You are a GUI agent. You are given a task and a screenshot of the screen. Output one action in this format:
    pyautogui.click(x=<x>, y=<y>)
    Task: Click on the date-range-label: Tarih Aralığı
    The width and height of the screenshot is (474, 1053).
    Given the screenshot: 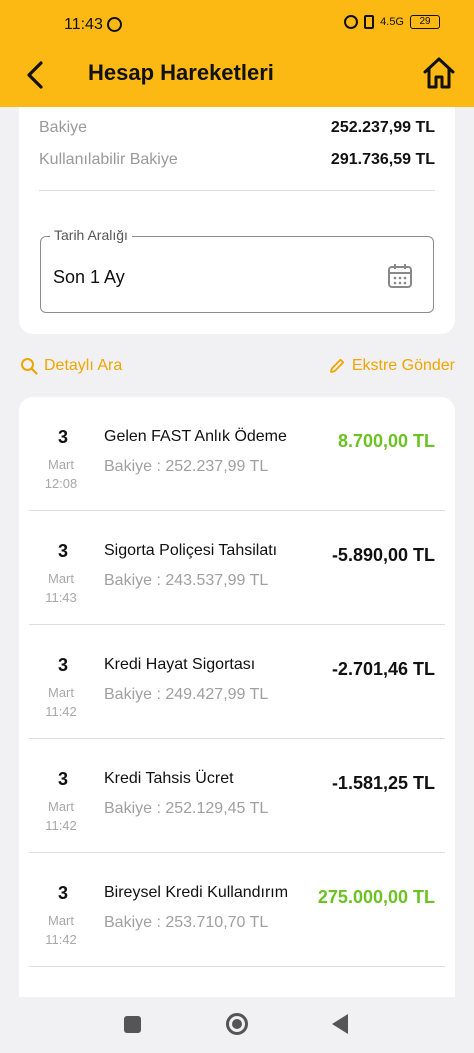 What is the action you would take?
    pyautogui.click(x=91, y=235)
    